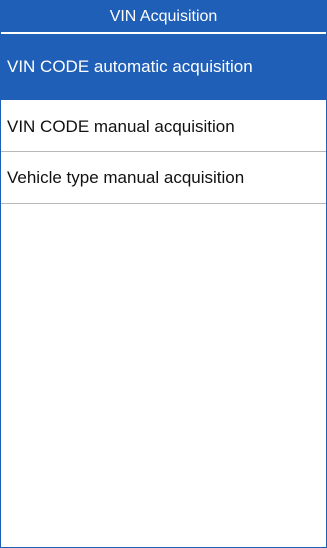  Describe the element at coordinates (163, 126) in the screenshot. I see `menu-item-vin-manual: VIN CODE manual acquisition` at that location.